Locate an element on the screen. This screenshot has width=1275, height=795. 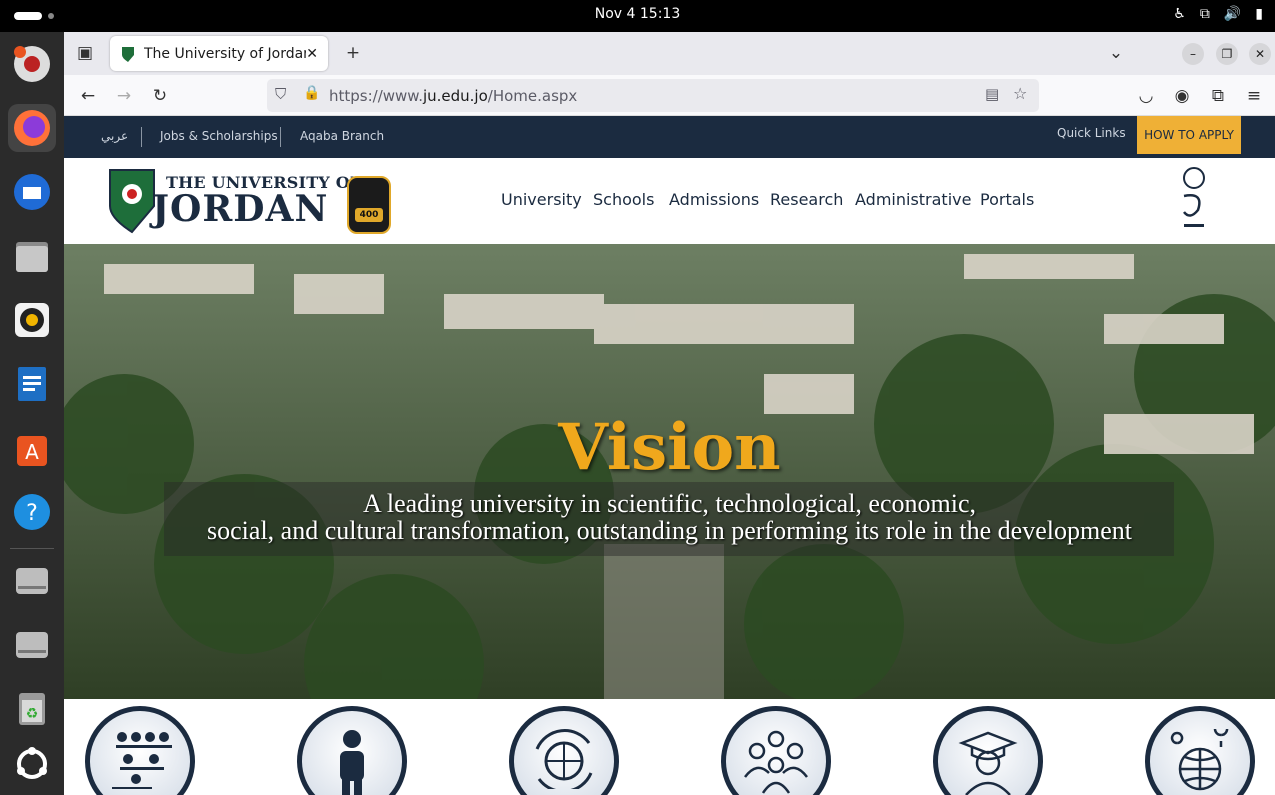
menu-university: University is located at coordinates (541, 199).